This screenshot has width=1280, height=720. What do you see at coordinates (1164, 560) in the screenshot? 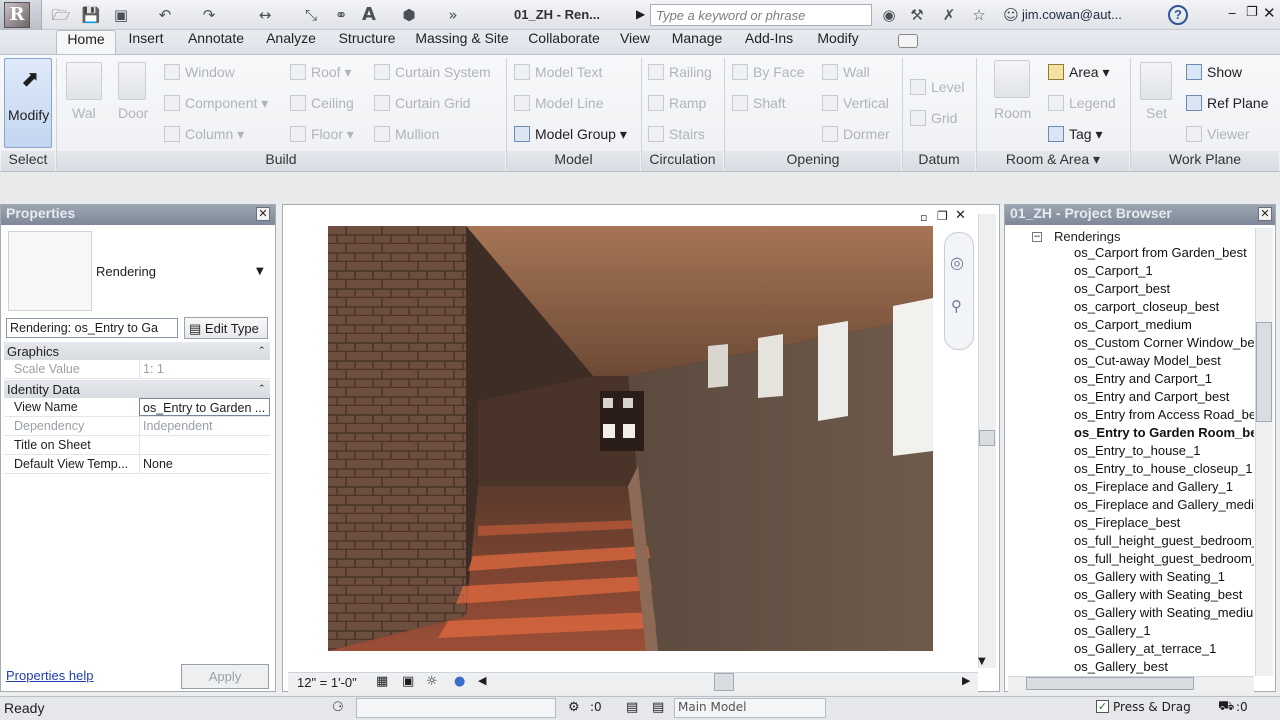
I see `browser-item-rendering: os_full_height_guest_bedroom_best` at bounding box center [1164, 560].